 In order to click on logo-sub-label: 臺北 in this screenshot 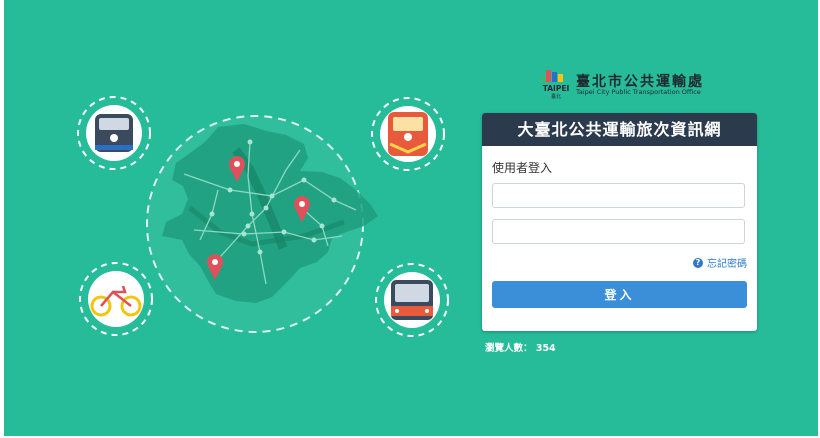, I will do `click(556, 96)`.